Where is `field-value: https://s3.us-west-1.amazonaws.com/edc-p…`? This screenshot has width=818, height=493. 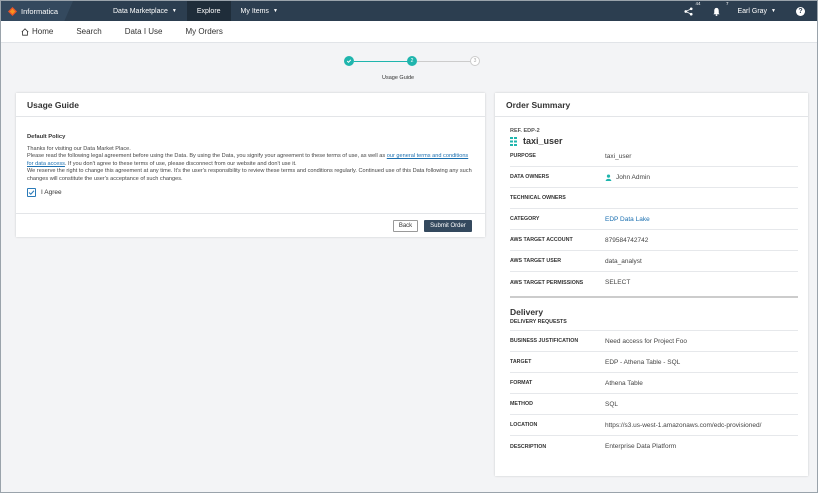 field-value: https://s3.us-west-1.amazonaws.com/edc-p… is located at coordinates (683, 425).